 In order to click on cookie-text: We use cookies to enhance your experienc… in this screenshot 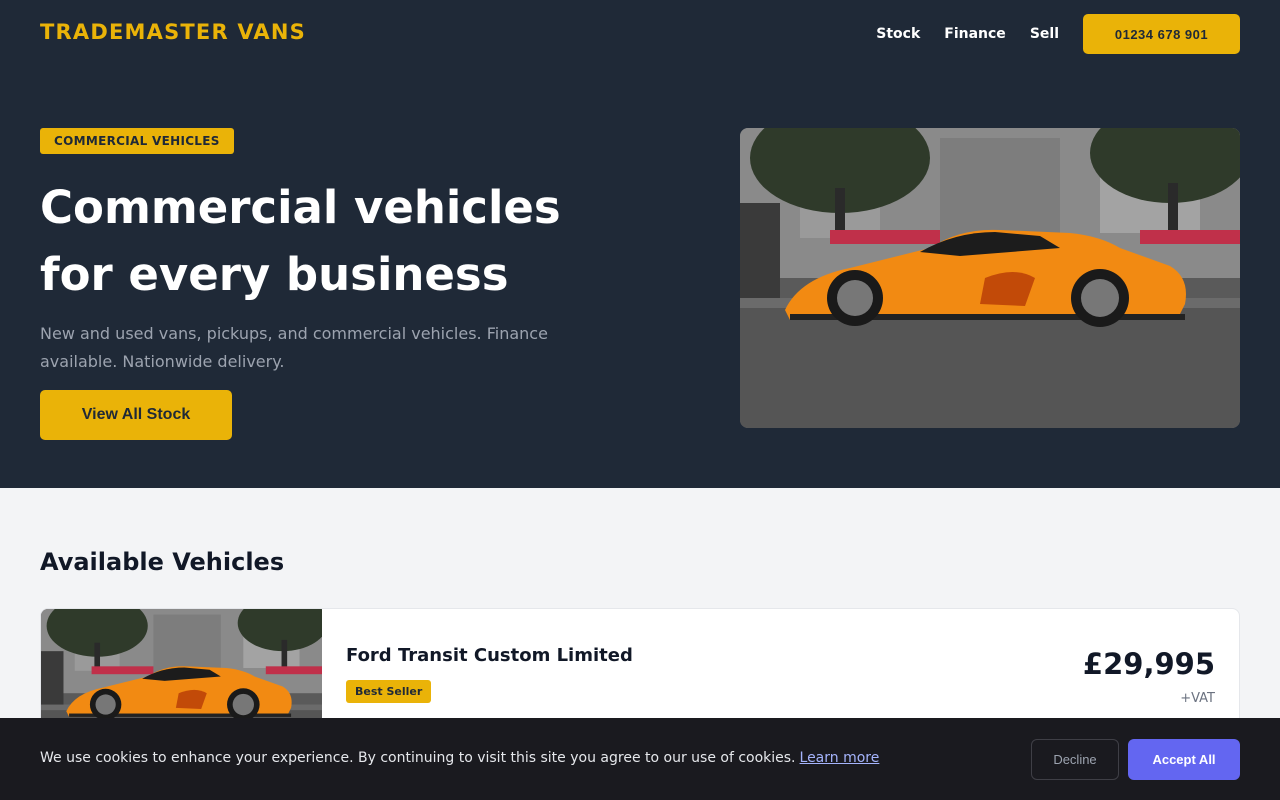, I will do `click(418, 758)`.